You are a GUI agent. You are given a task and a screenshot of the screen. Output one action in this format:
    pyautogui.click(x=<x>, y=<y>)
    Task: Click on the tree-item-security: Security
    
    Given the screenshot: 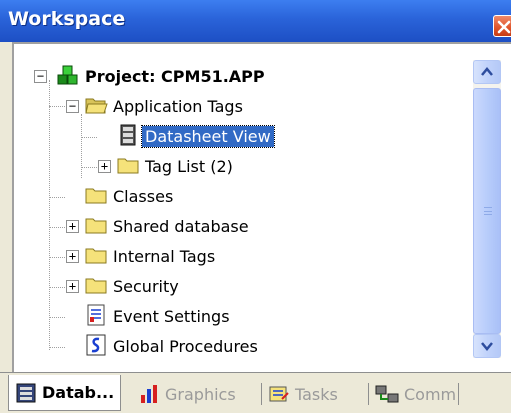 What is the action you would take?
    pyautogui.click(x=146, y=286)
    